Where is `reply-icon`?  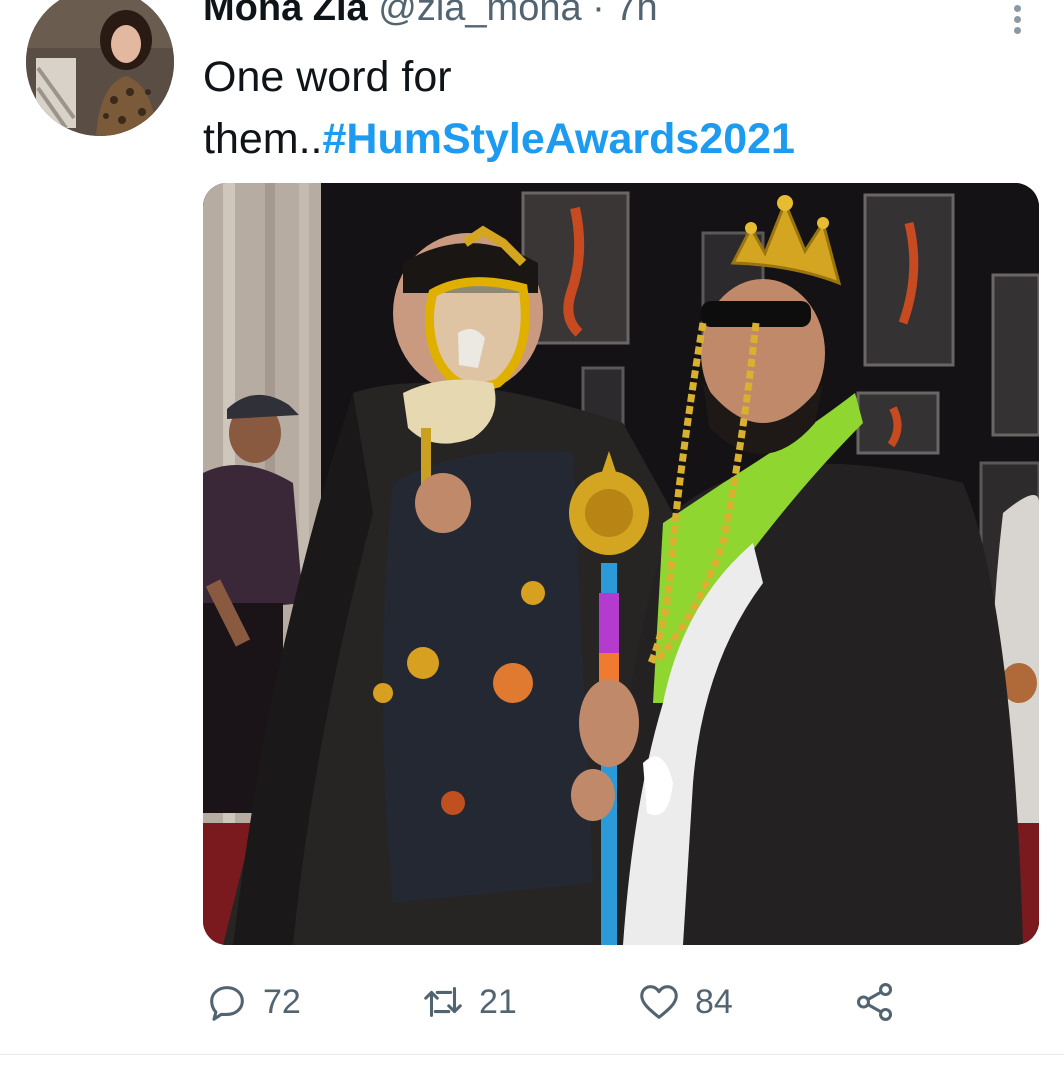
reply-icon is located at coordinates (227, 1002).